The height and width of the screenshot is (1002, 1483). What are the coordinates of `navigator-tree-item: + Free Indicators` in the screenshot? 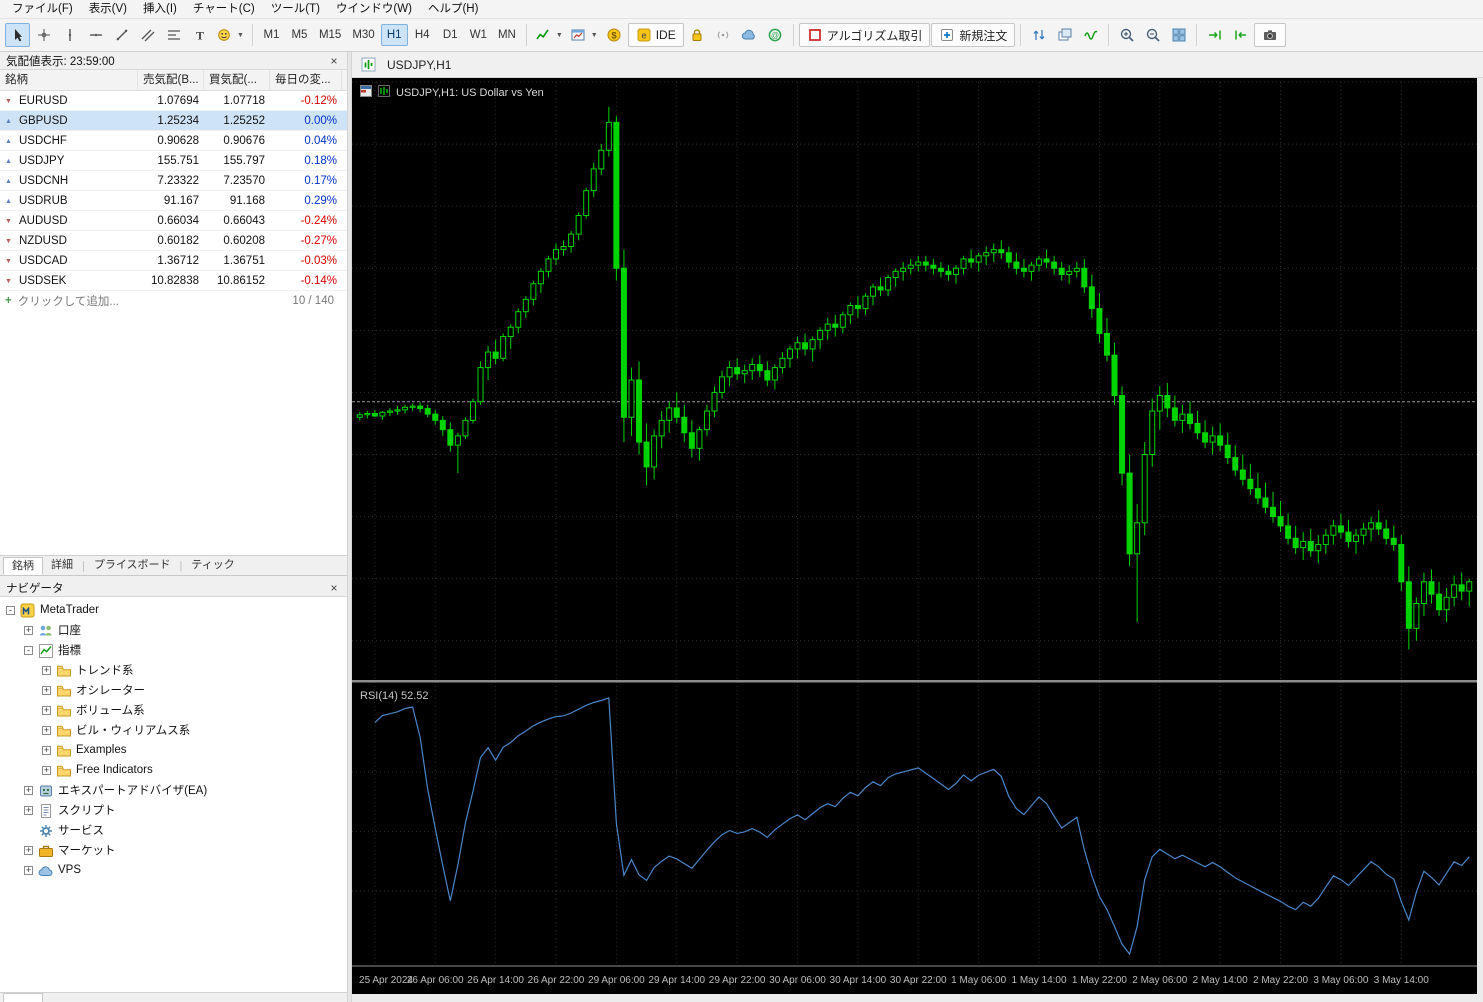 It's located at (173, 770).